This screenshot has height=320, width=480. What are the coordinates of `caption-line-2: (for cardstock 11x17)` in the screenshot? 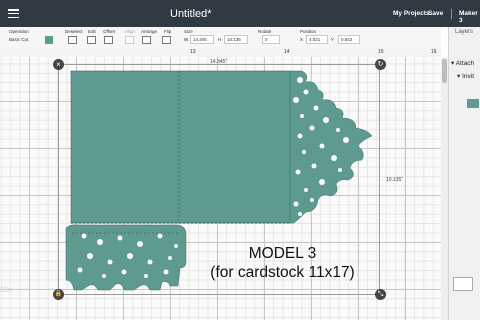 It's located at (282, 272).